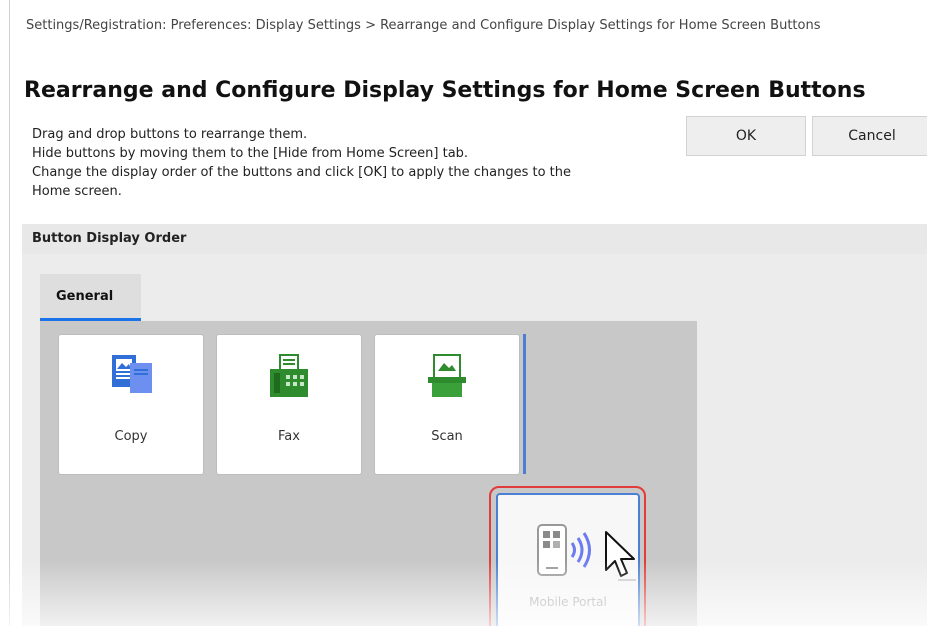  What do you see at coordinates (90, 297) in the screenshot?
I see `tab-general: General` at bounding box center [90, 297].